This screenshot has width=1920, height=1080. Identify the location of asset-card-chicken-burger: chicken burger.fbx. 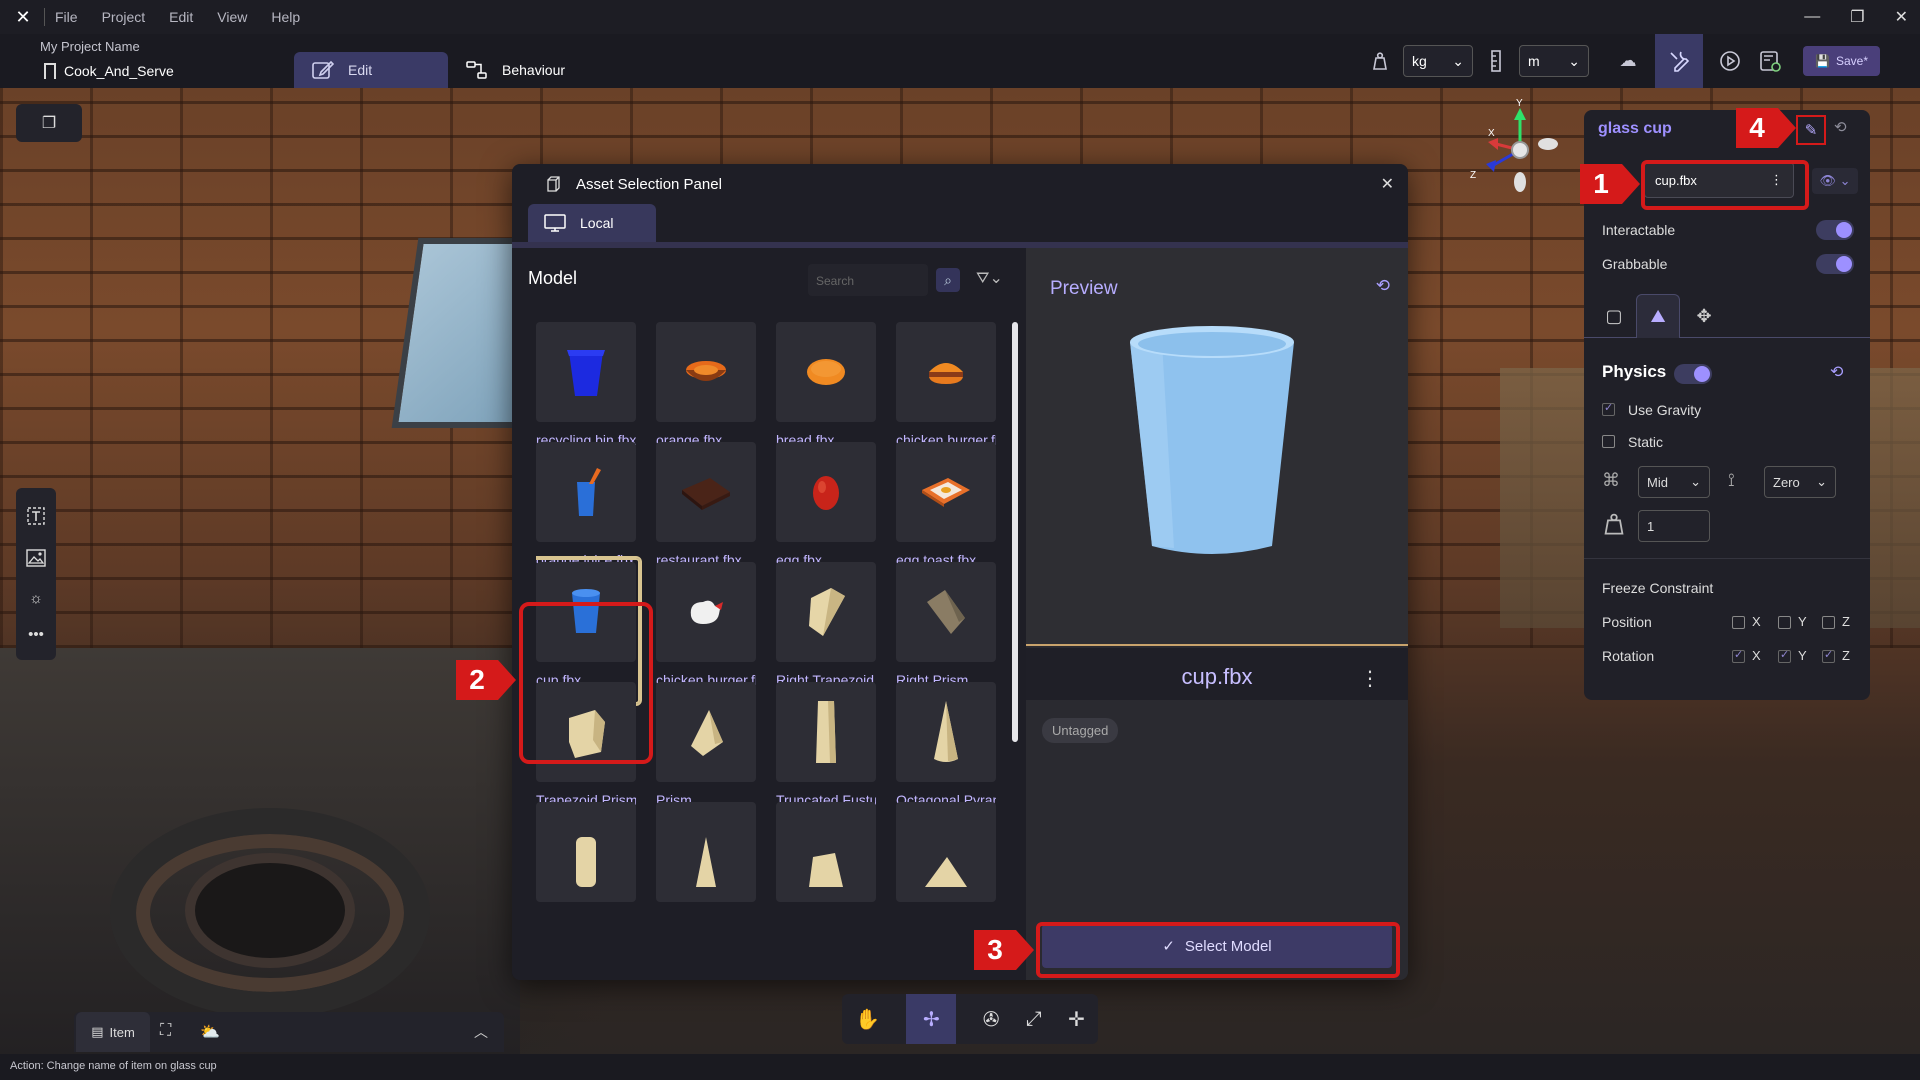
(946, 392).